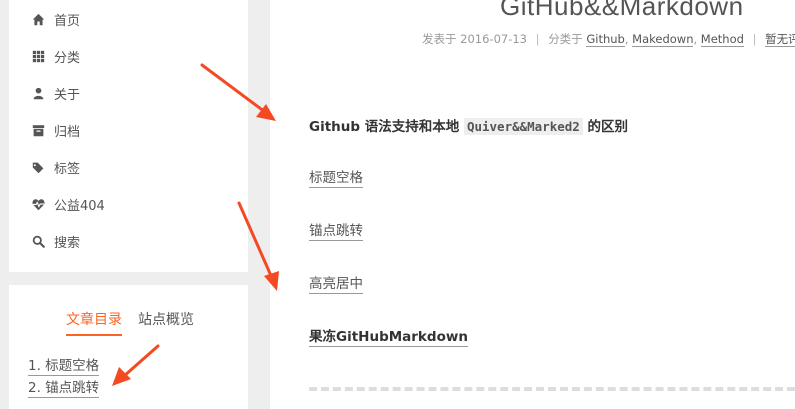  What do you see at coordinates (336, 179) in the screenshot?
I see `section-link: 标题空格` at bounding box center [336, 179].